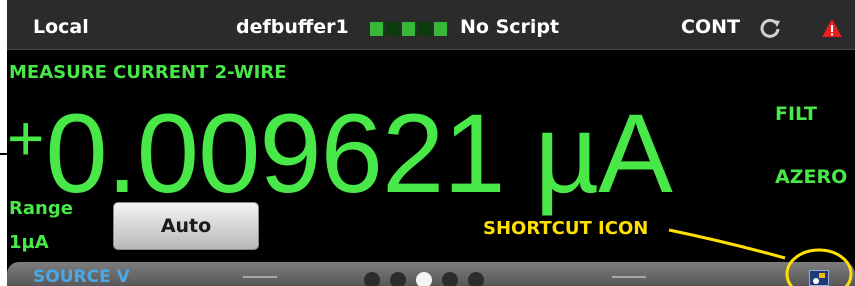 The height and width of the screenshot is (286, 855). Describe the element at coordinates (629, 277) in the screenshot. I see `swipe-grip-right` at that location.